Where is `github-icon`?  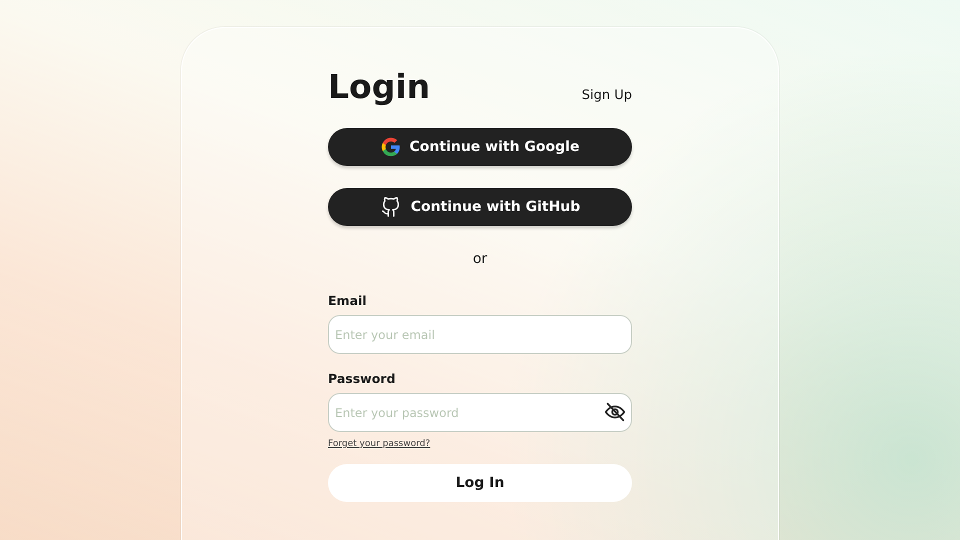 github-icon is located at coordinates (391, 207).